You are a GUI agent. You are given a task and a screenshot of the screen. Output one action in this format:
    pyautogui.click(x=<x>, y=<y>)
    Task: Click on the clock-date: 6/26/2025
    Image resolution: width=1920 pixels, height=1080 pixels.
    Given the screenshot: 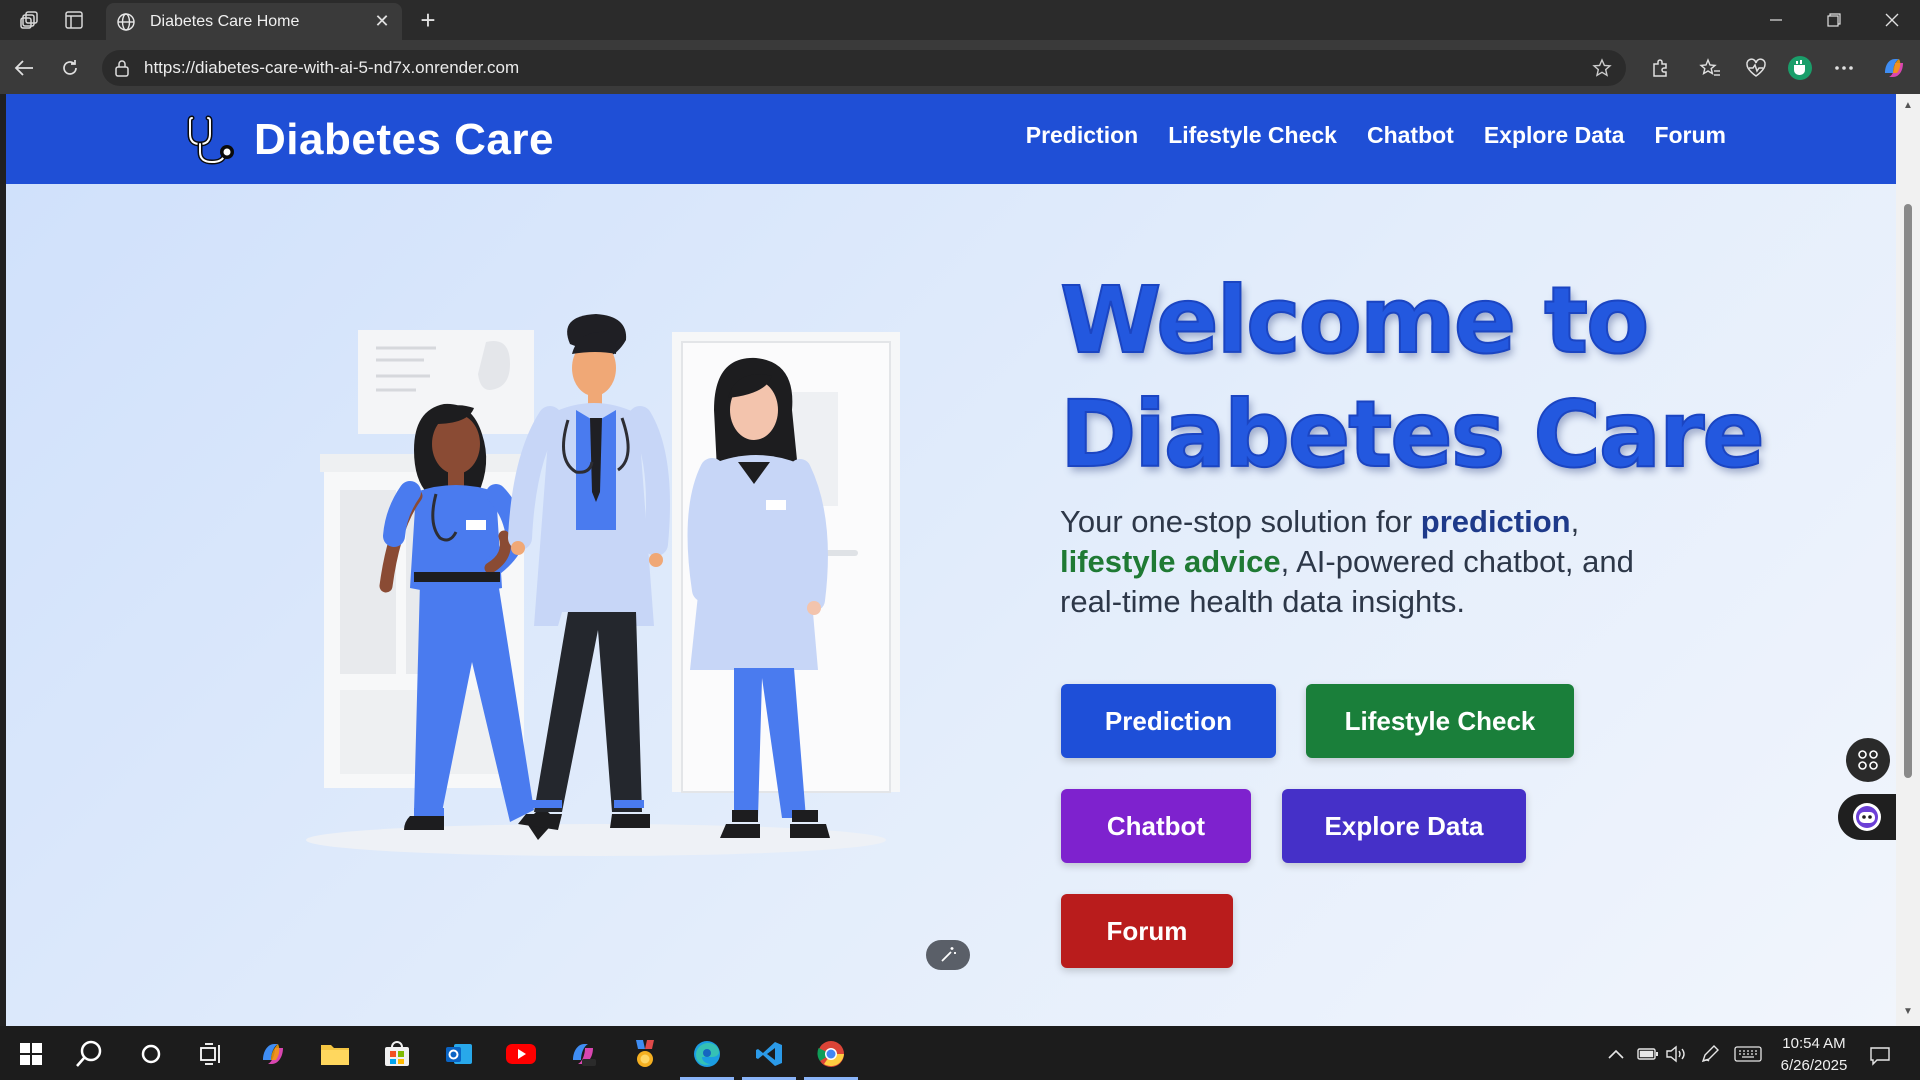 What is the action you would take?
    pyautogui.click(x=1814, y=1065)
    